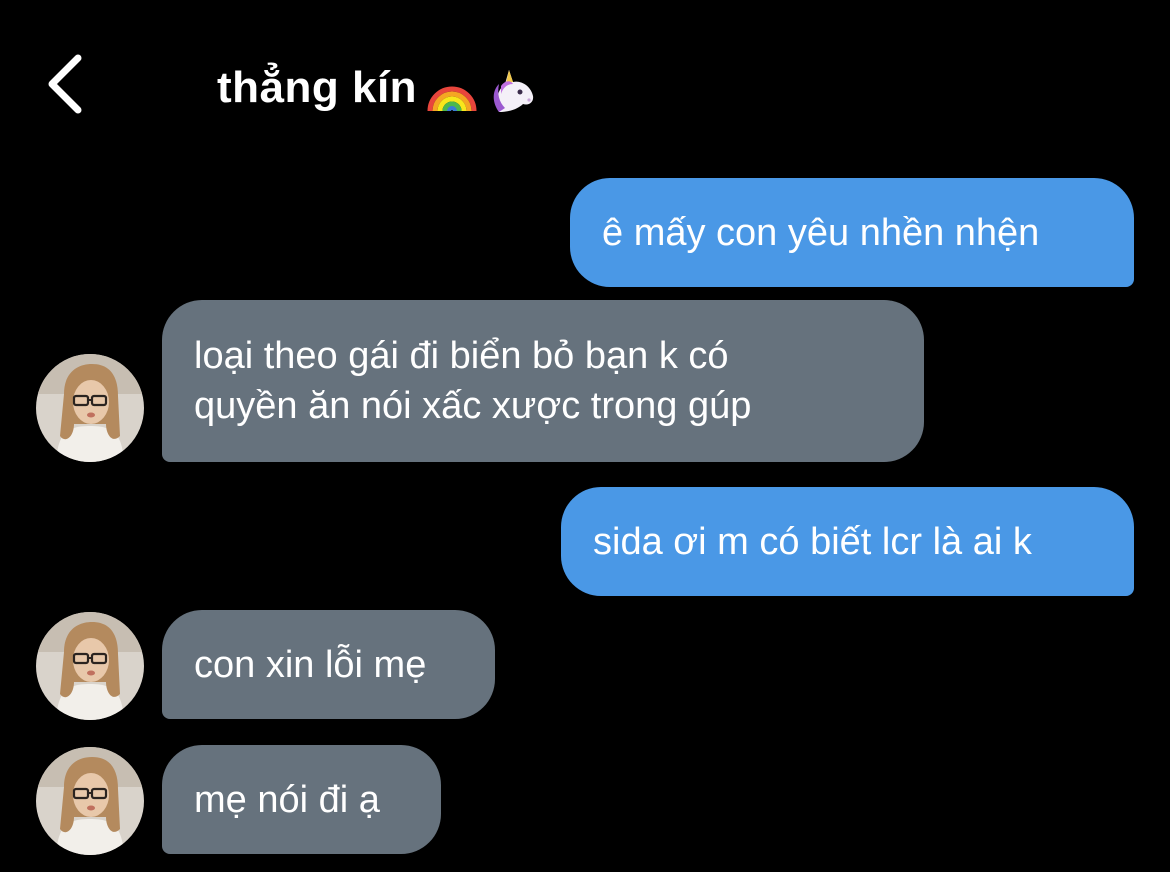 This screenshot has height=872, width=1170. I want to click on message-bubble-outgoing: sida ơi m có biết lcr là ai k, so click(847, 541).